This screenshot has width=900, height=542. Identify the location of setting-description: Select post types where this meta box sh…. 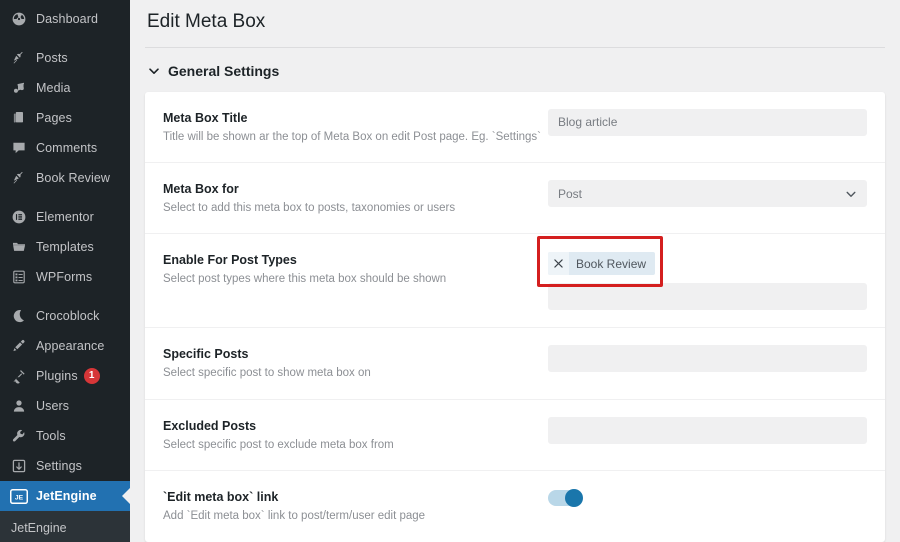
(305, 279).